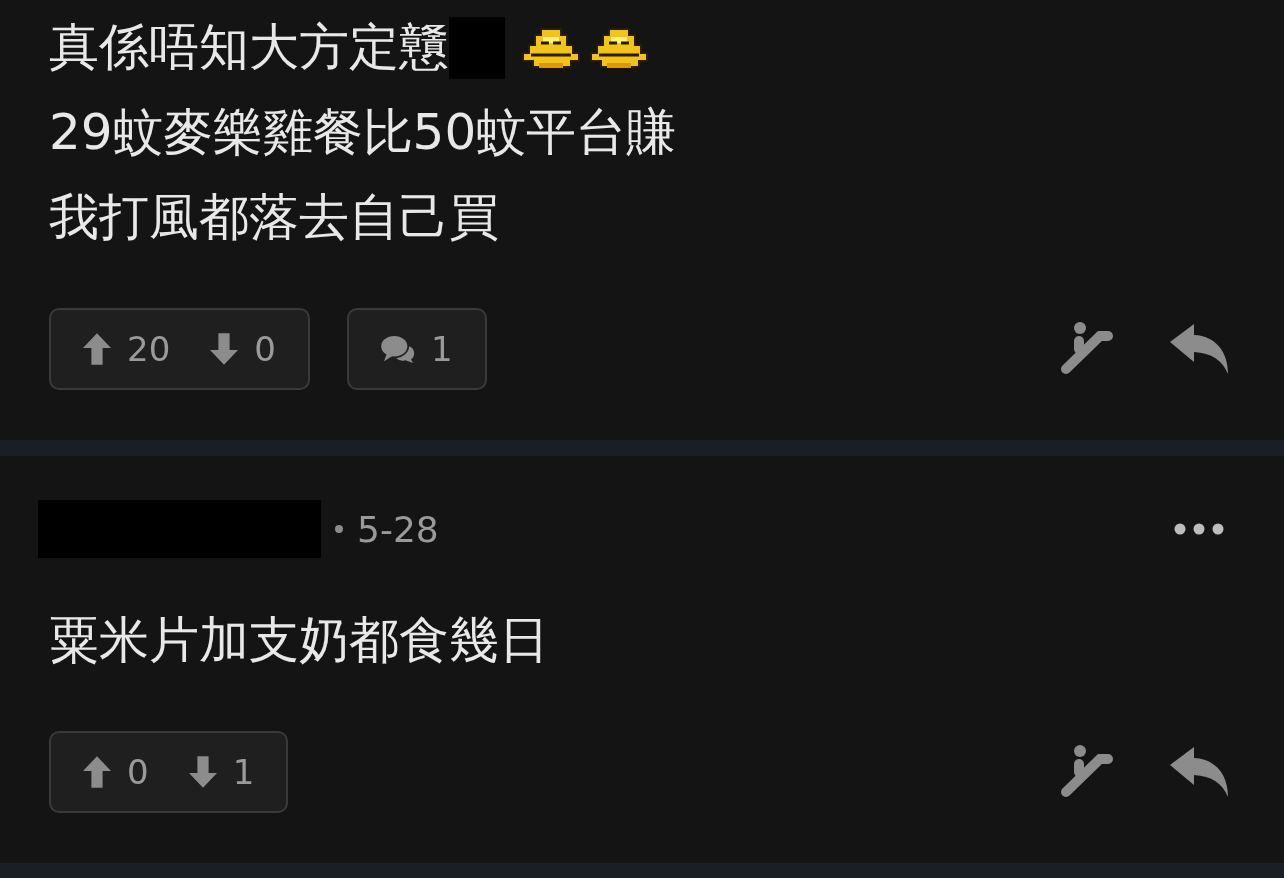 The width and height of the screenshot is (1284, 878). I want to click on post-text: 真係唔知大方定戇, so click(249, 47).